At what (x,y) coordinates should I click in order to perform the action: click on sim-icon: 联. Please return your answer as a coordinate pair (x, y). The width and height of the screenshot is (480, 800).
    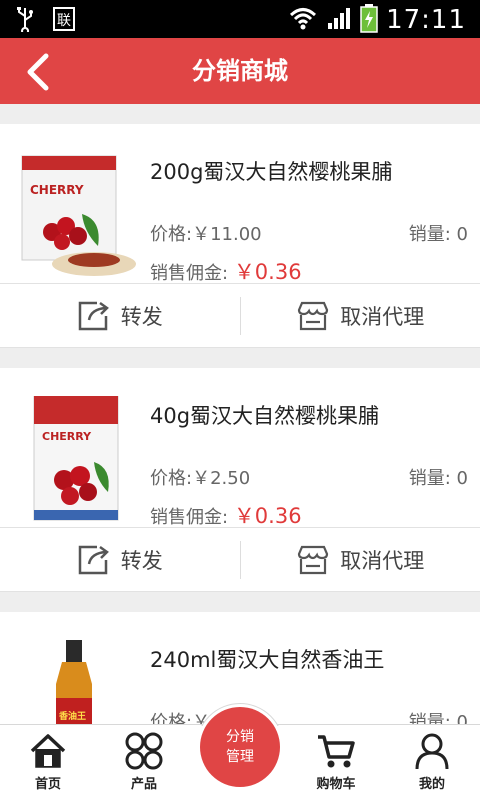
    Looking at the image, I should click on (64, 21).